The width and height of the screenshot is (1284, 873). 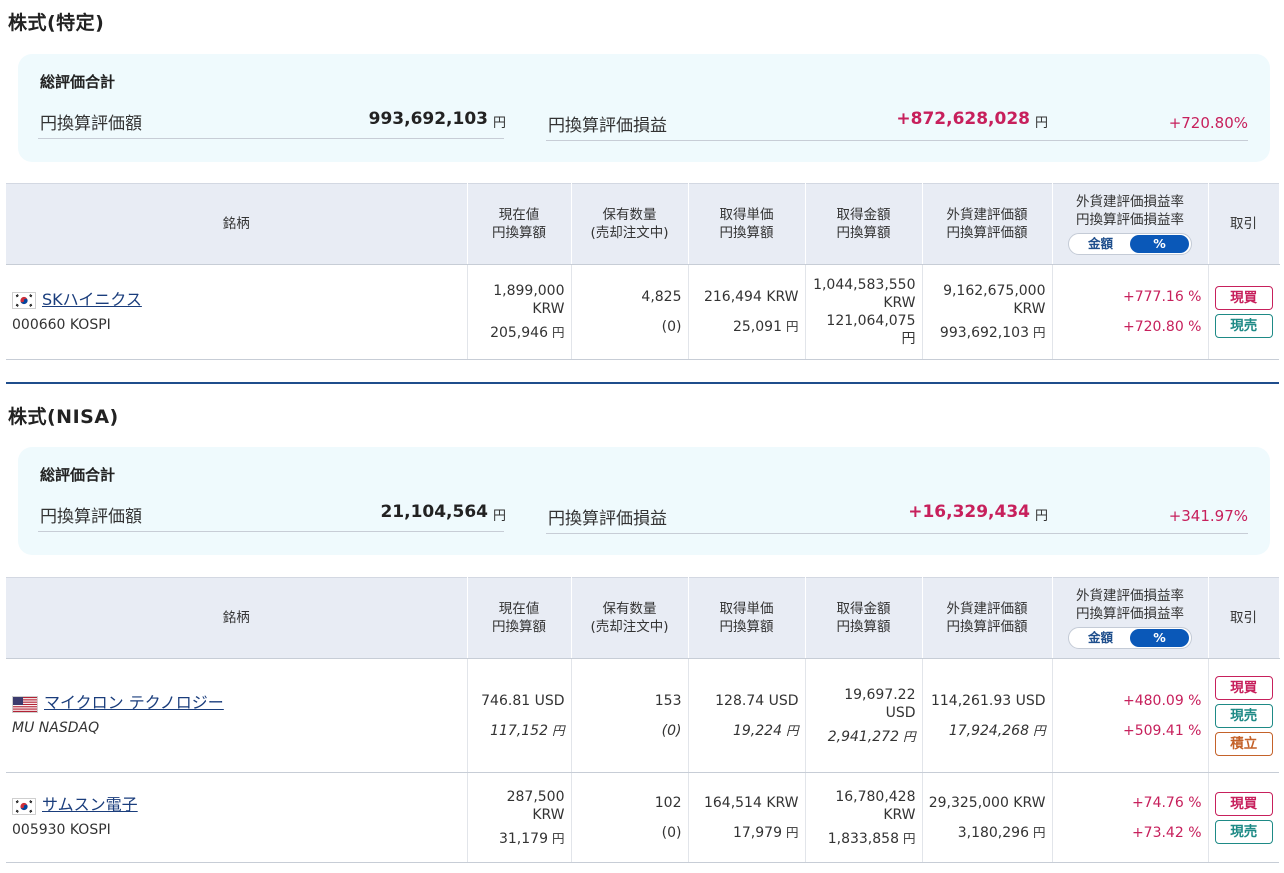 What do you see at coordinates (24, 300) in the screenshot?
I see `kr-flag-icon` at bounding box center [24, 300].